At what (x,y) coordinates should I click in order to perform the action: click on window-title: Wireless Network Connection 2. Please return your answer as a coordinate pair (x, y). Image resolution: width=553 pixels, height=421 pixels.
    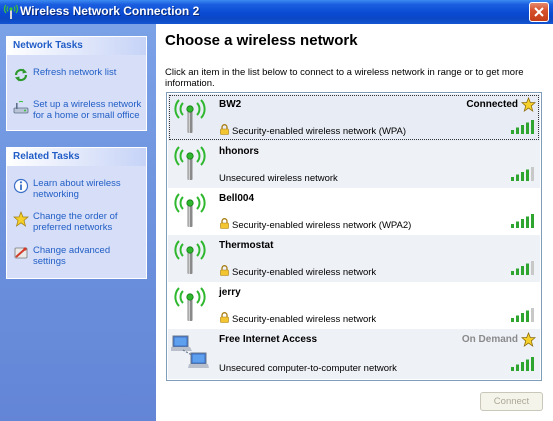
    Looking at the image, I should click on (110, 11).